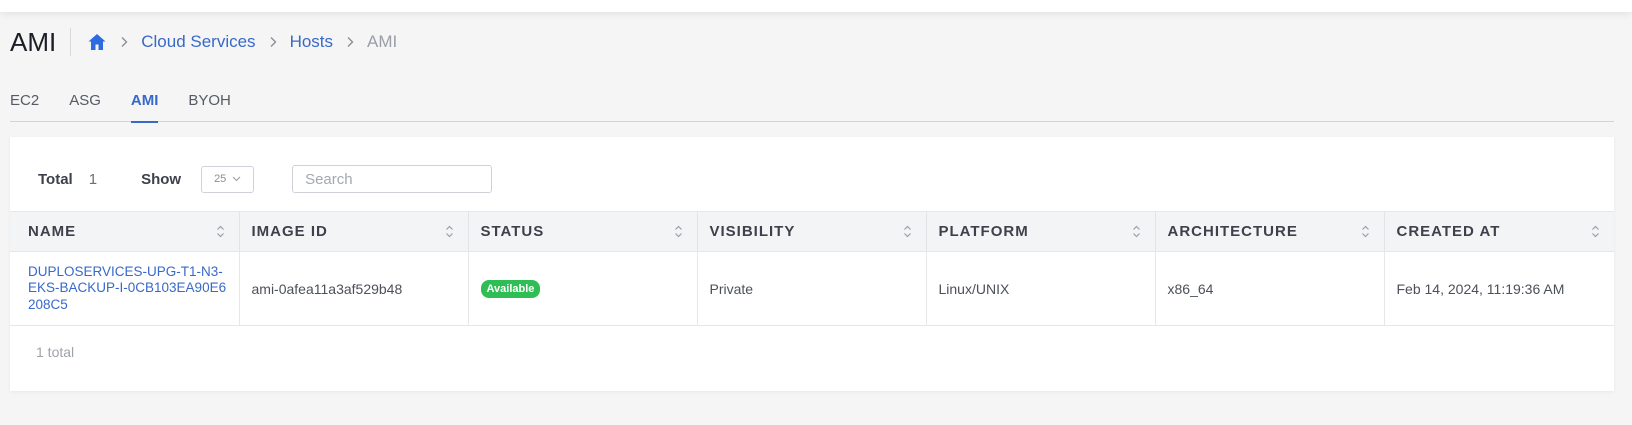 The width and height of the screenshot is (1632, 425). Describe the element at coordinates (354, 231) in the screenshot. I see `column-header-image-id: IMAGE ID` at that location.